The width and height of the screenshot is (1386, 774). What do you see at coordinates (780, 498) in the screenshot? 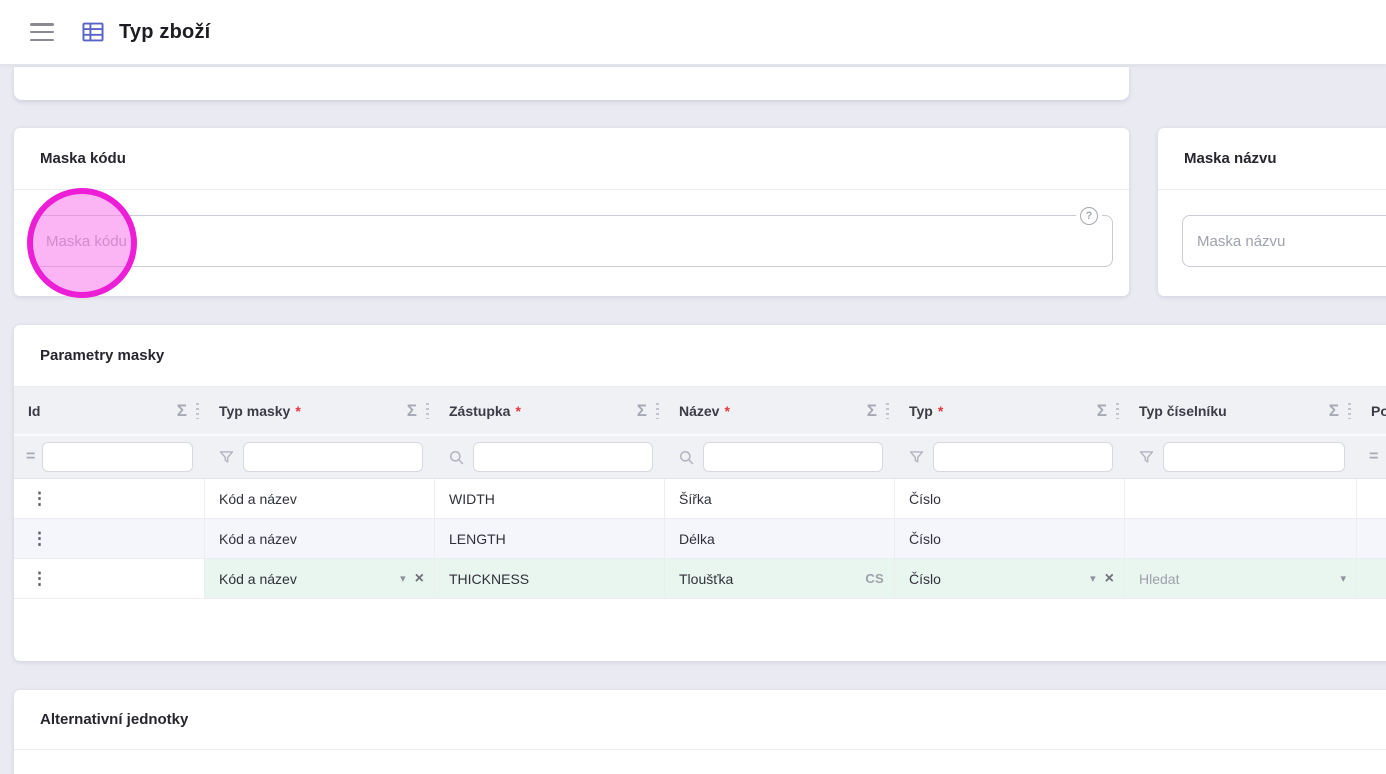
I see `cell-nazev: Šířka` at bounding box center [780, 498].